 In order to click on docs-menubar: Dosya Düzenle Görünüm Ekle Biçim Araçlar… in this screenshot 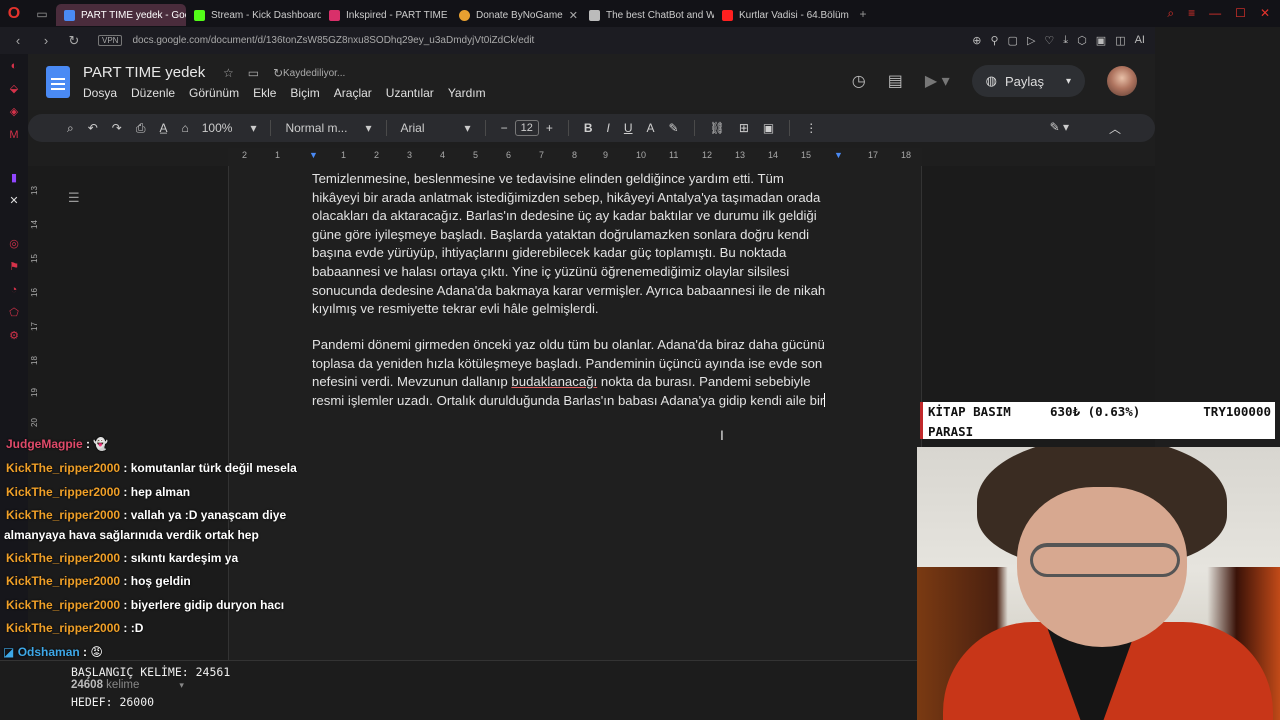, I will do `click(284, 93)`.